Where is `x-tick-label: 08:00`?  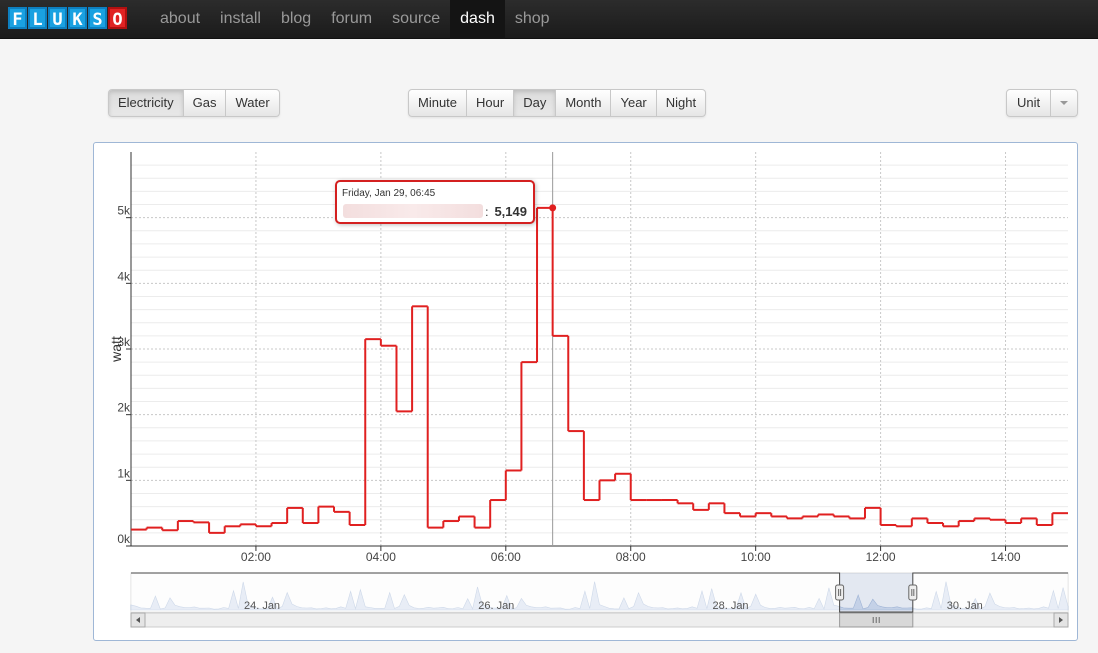 x-tick-label: 08:00 is located at coordinates (631, 557).